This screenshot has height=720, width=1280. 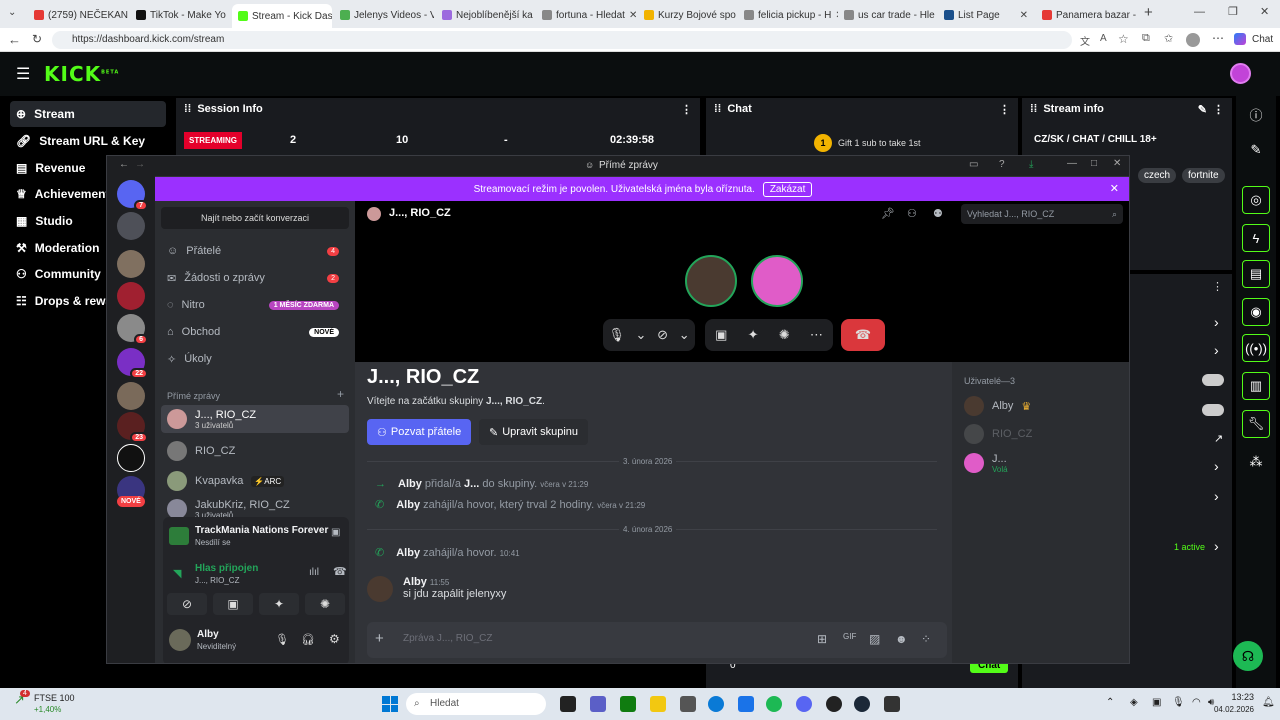 I want to click on favorites-icon: ✩, so click(x=1168, y=38).